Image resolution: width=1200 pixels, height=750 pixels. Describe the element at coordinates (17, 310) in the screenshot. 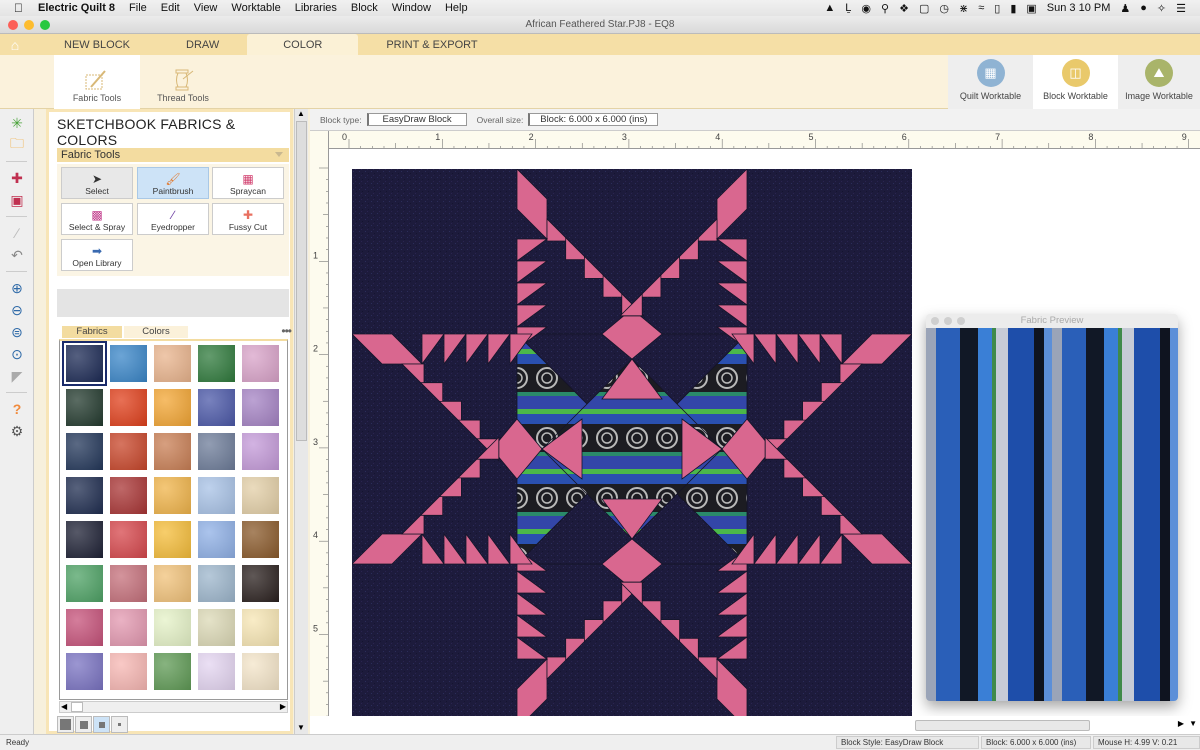

I see `zoom-out-icon: ⊖` at that location.